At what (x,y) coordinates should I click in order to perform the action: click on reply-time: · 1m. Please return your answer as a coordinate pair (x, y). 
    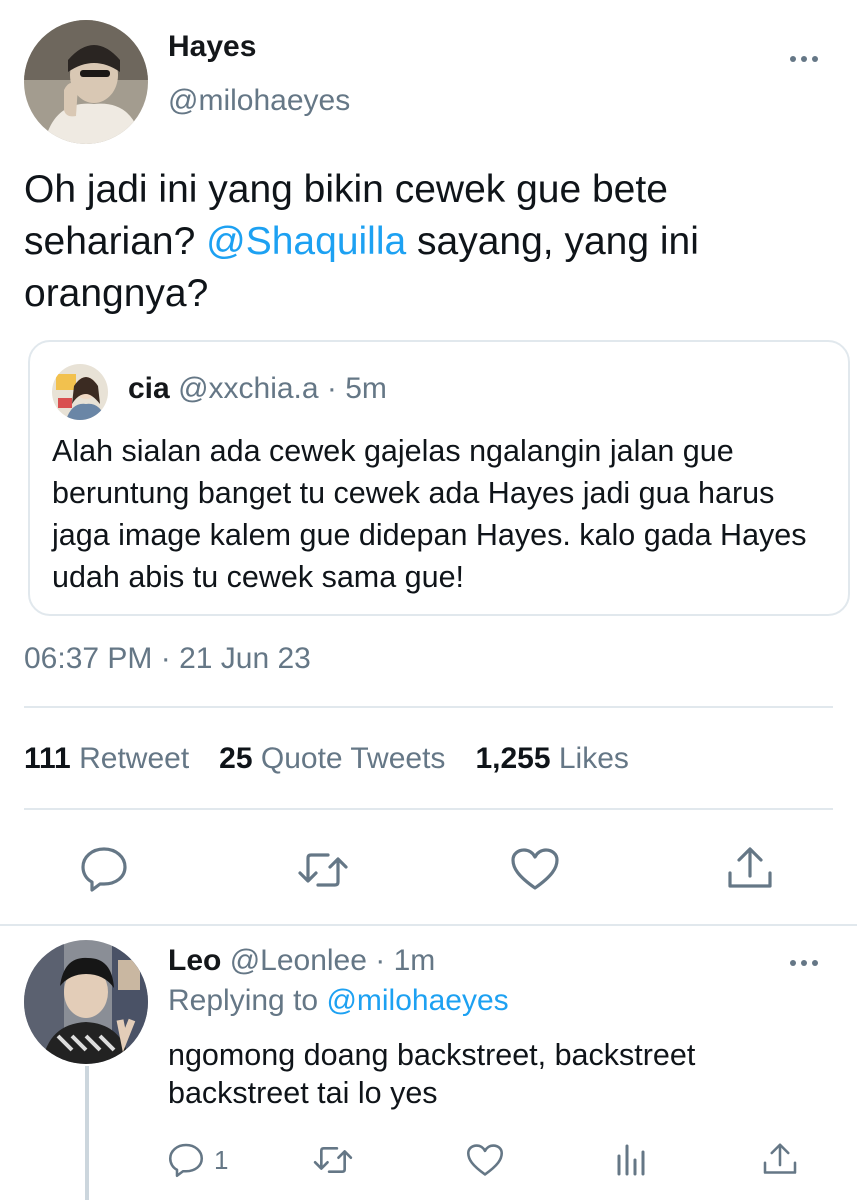
    Looking at the image, I should click on (405, 960).